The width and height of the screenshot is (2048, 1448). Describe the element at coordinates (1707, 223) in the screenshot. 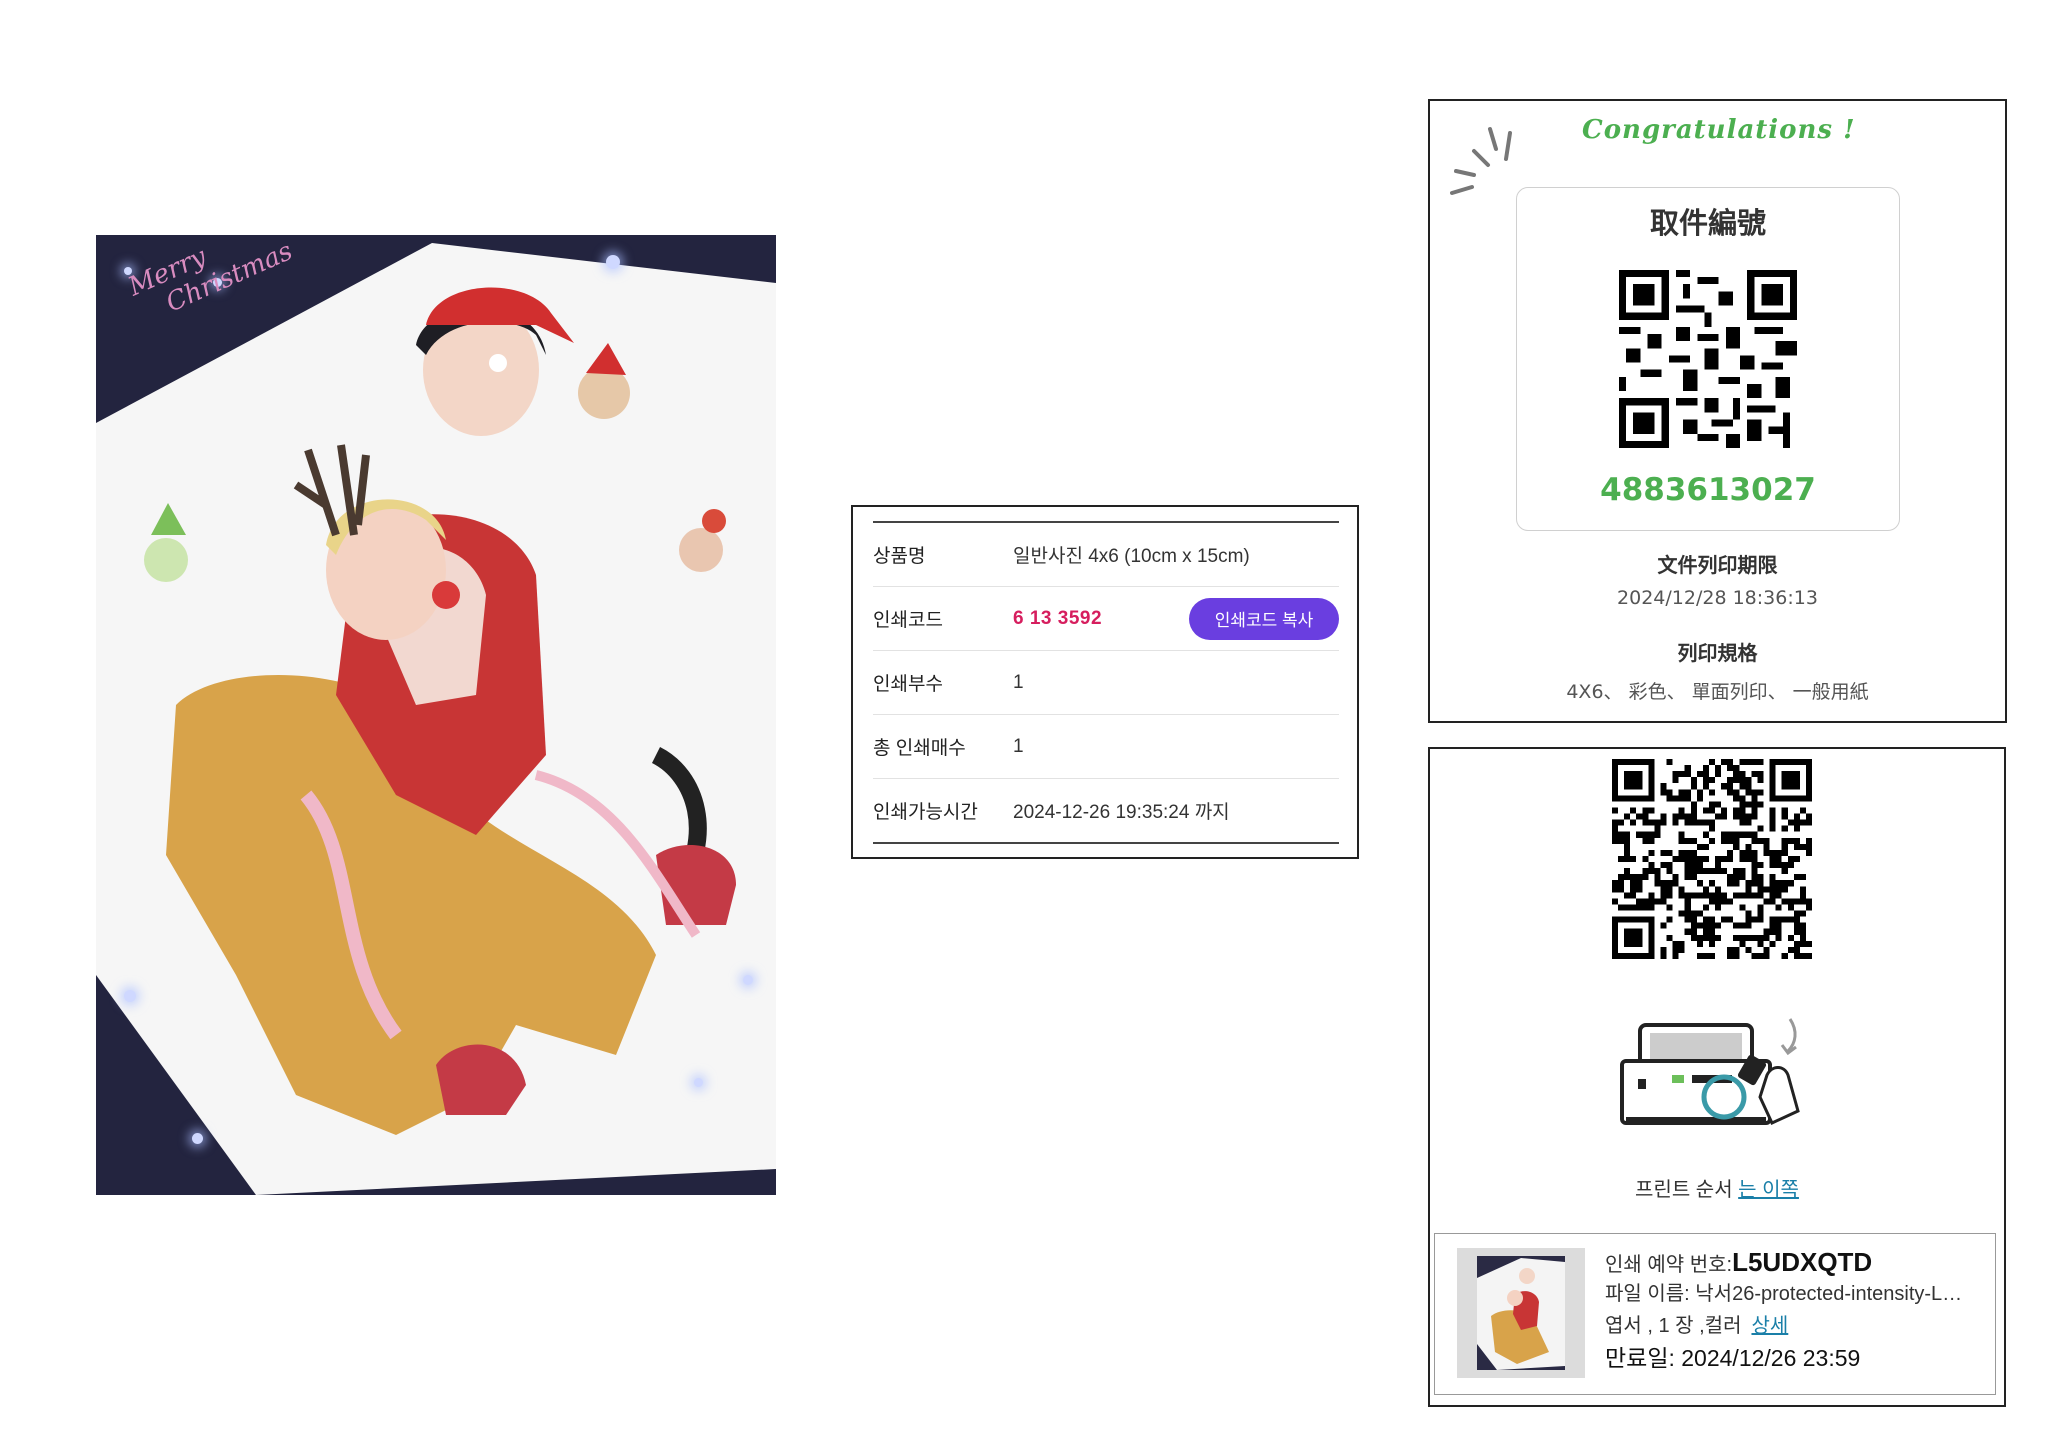

I see `pickup-code-title: 取件編號` at that location.